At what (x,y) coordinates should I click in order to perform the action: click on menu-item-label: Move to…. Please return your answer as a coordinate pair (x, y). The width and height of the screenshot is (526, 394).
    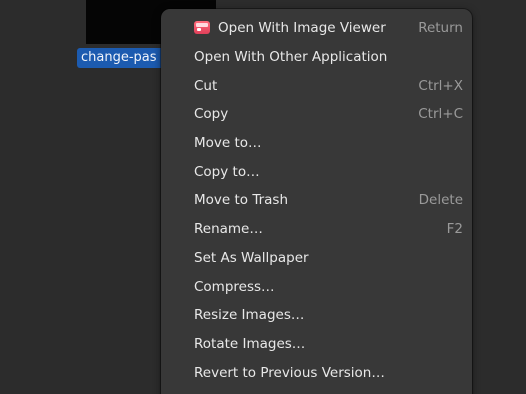
    Looking at the image, I should click on (228, 143).